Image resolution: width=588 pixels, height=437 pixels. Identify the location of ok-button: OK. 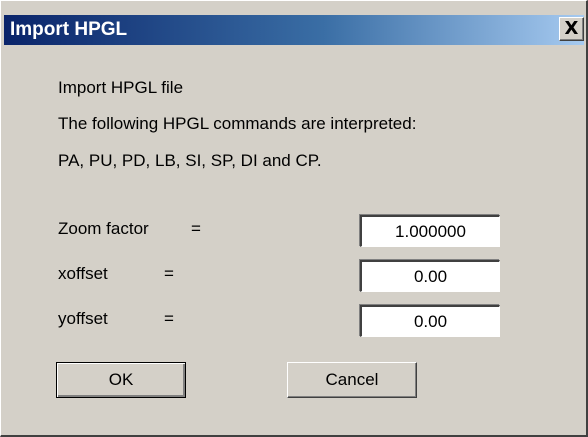
(121, 380).